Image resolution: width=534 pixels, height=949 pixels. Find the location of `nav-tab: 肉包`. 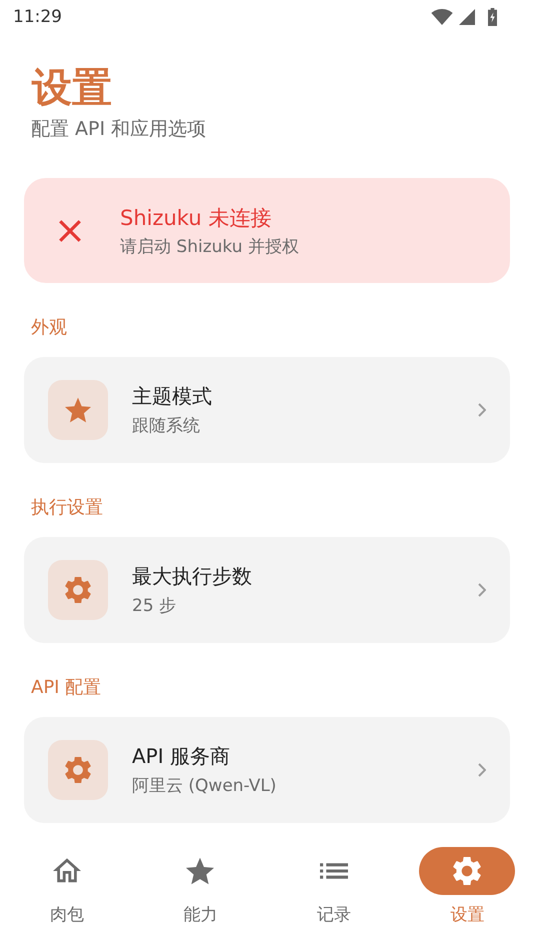

nav-tab: 肉包 is located at coordinates (67, 890).